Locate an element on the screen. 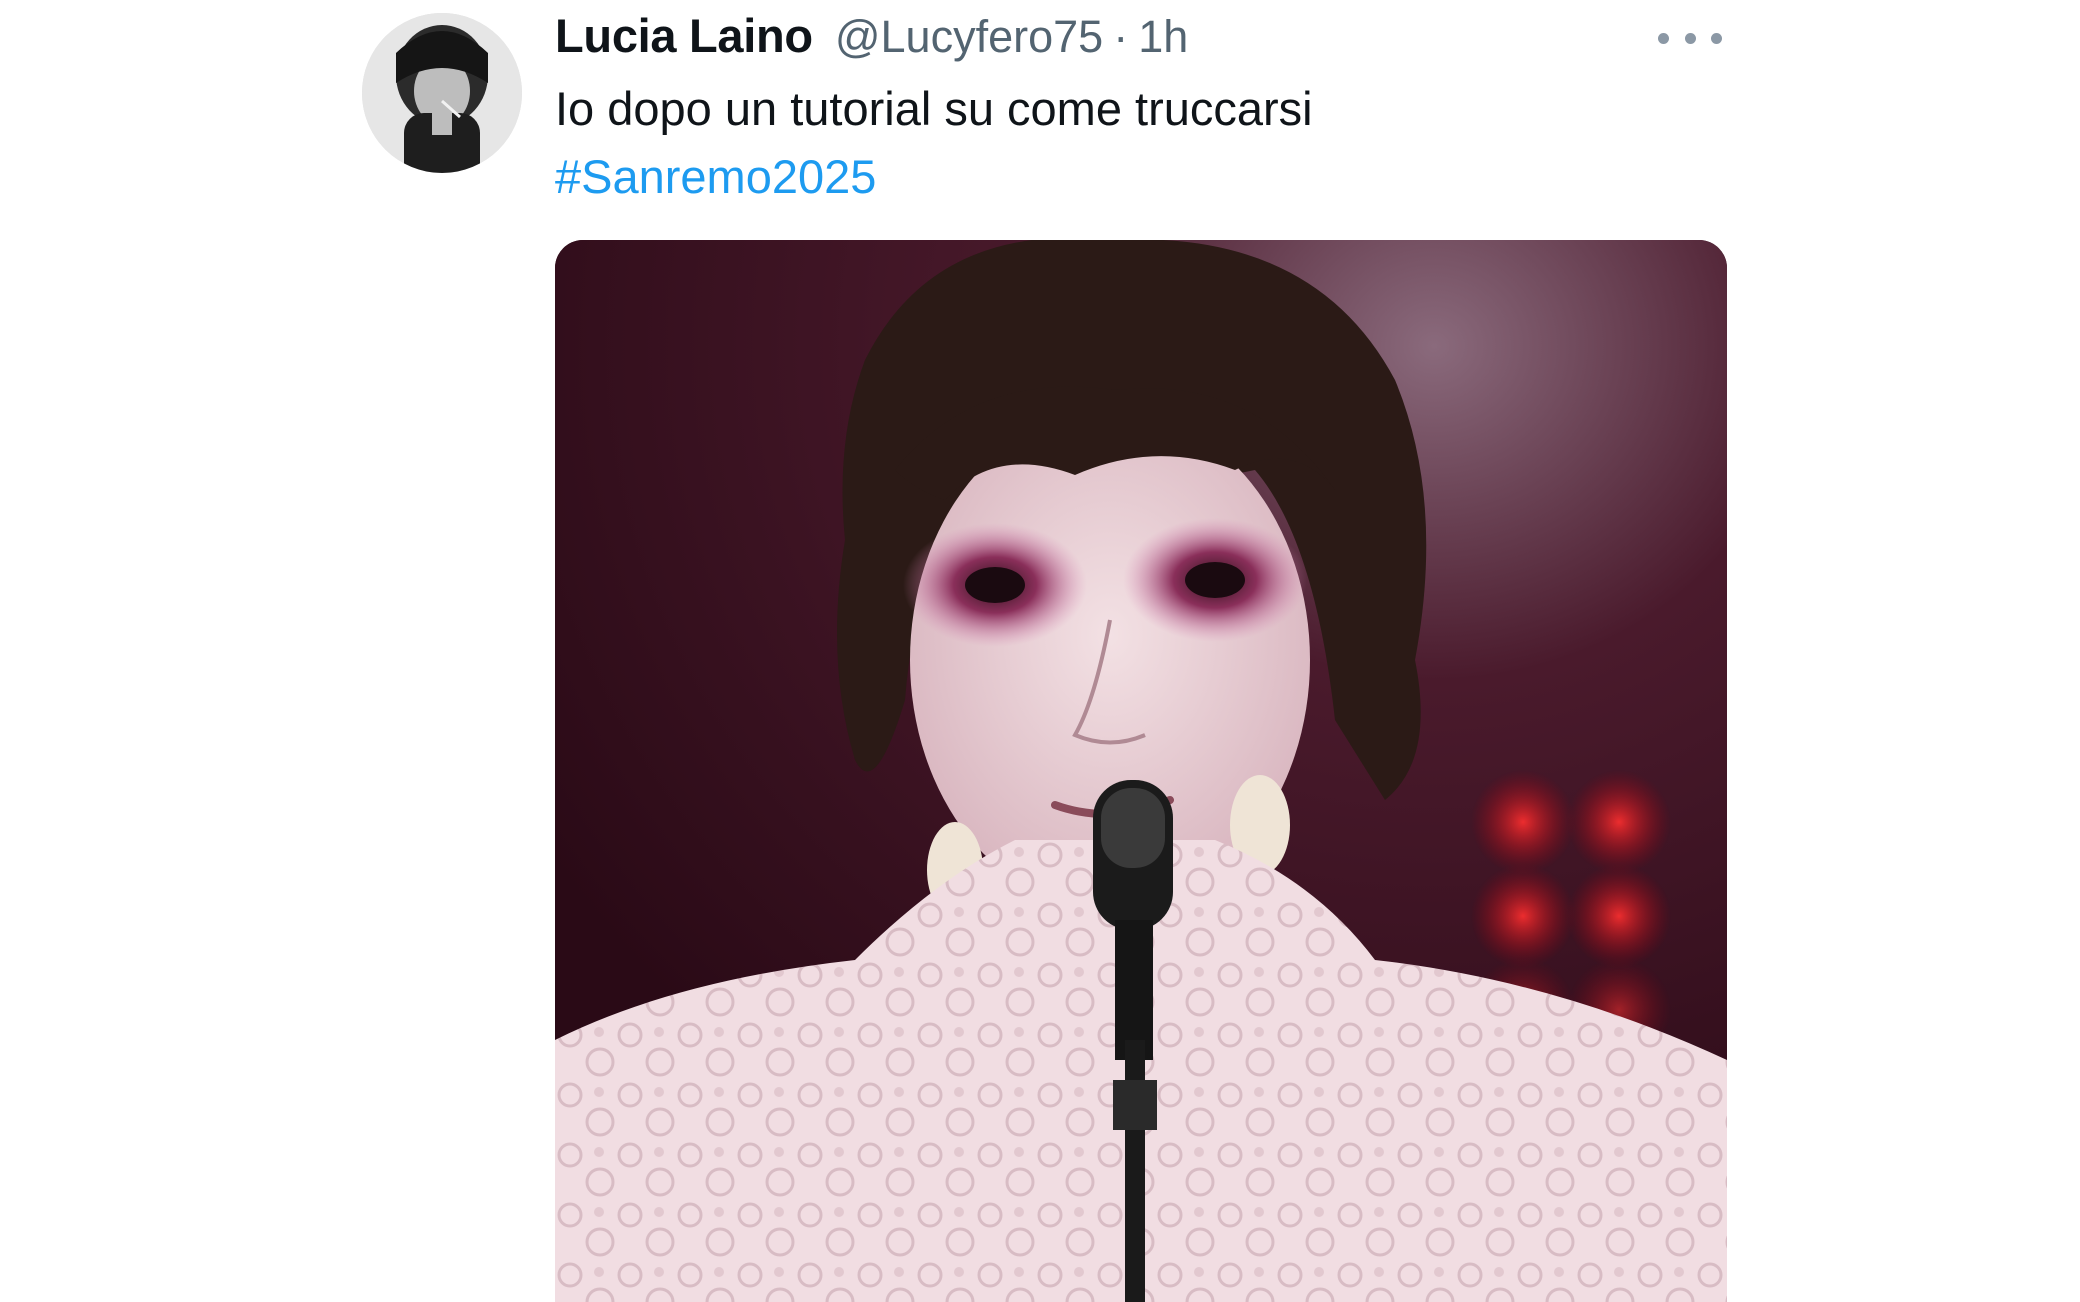 The image size is (2080, 1302). tweet-header: Lucia Laino @Lucyfero75 · 1h is located at coordinates (871, 38).